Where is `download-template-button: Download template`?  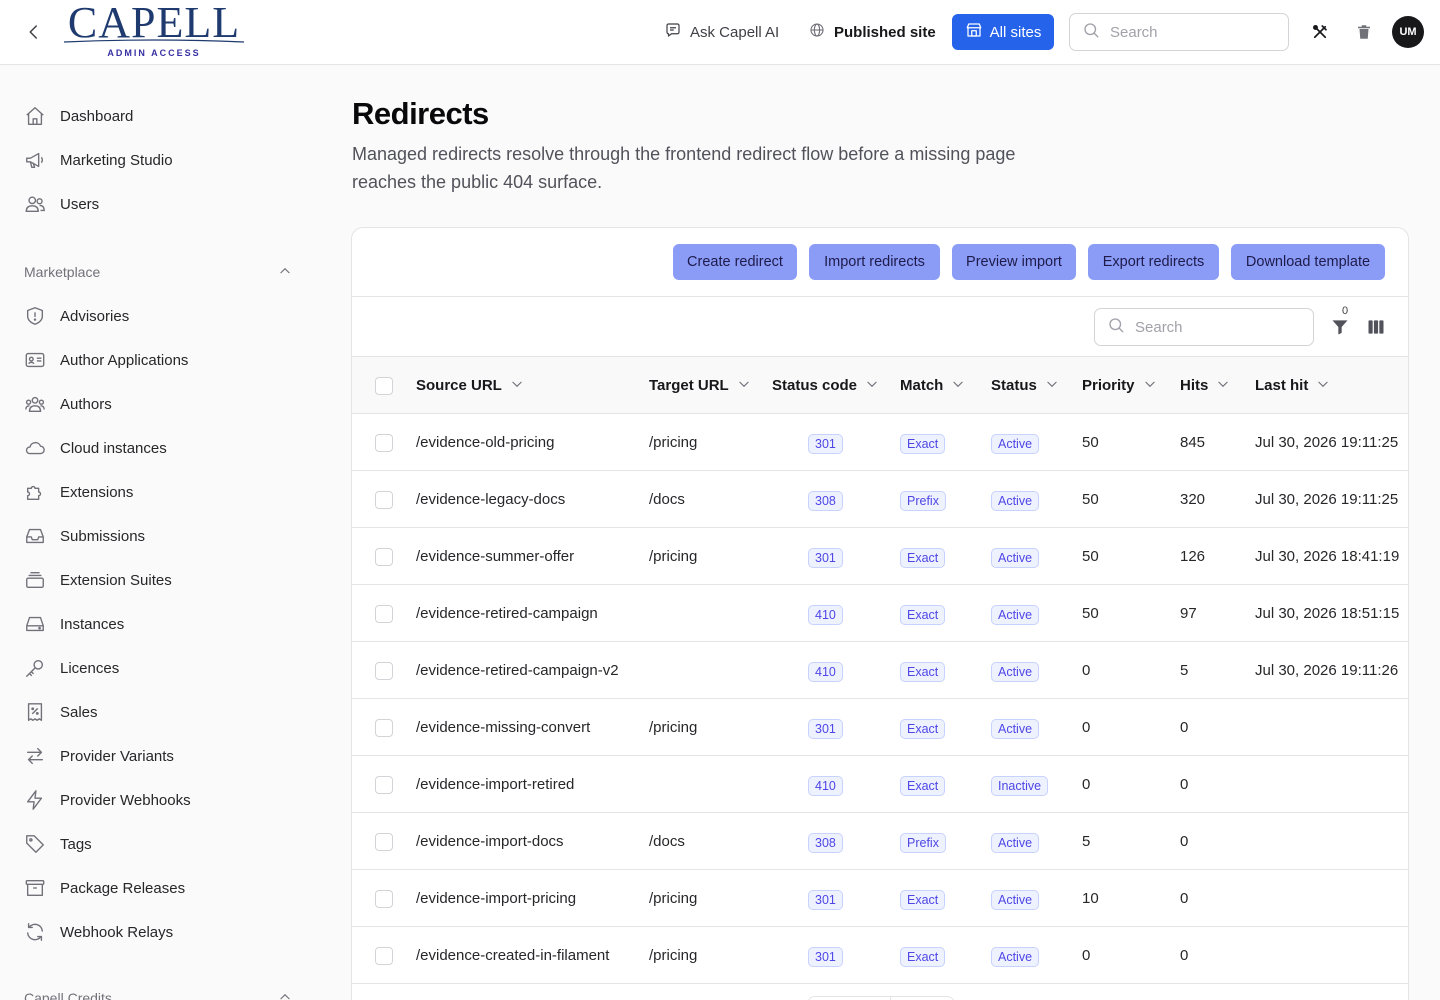 download-template-button: Download template is located at coordinates (1308, 262).